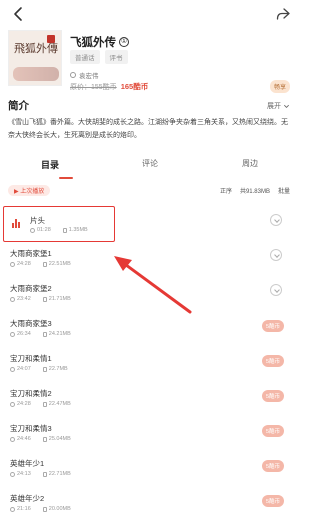 The width and height of the screenshot is (320, 520). Describe the element at coordinates (50, 168) in the screenshot. I see `tab-catalog: 目录` at that location.